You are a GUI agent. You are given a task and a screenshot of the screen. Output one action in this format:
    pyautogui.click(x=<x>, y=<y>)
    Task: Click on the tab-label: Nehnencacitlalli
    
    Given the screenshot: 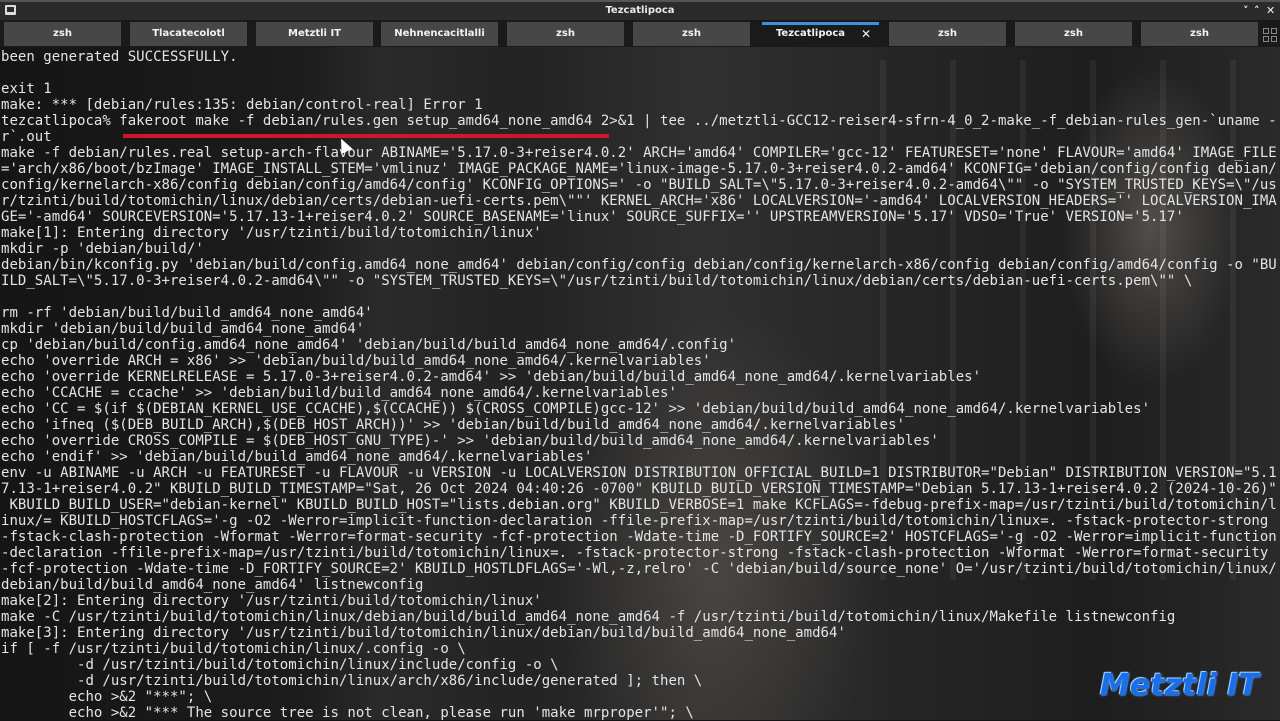 What is the action you would take?
    pyautogui.click(x=439, y=33)
    